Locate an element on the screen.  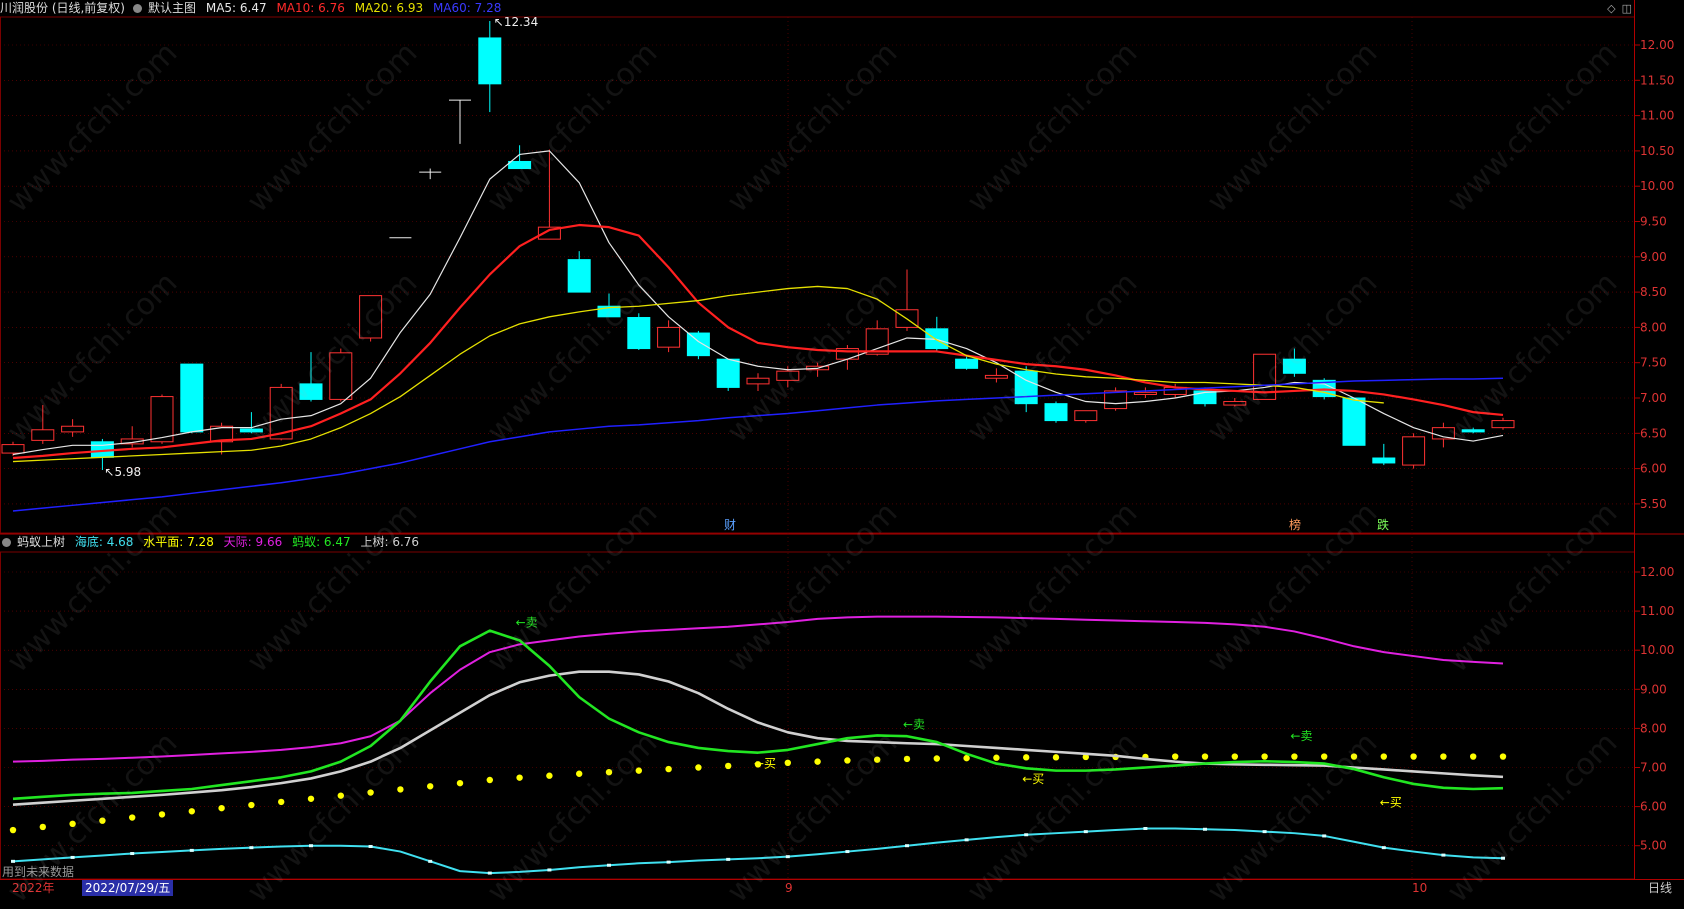
price-tick-label: 11.50 is located at coordinates (1657, 80).